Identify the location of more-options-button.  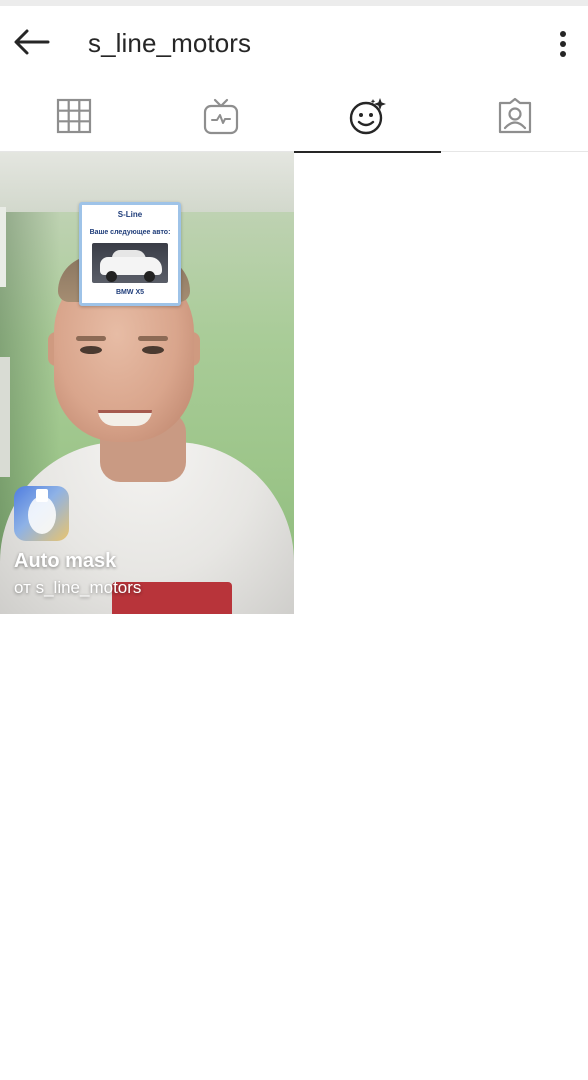
(563, 44).